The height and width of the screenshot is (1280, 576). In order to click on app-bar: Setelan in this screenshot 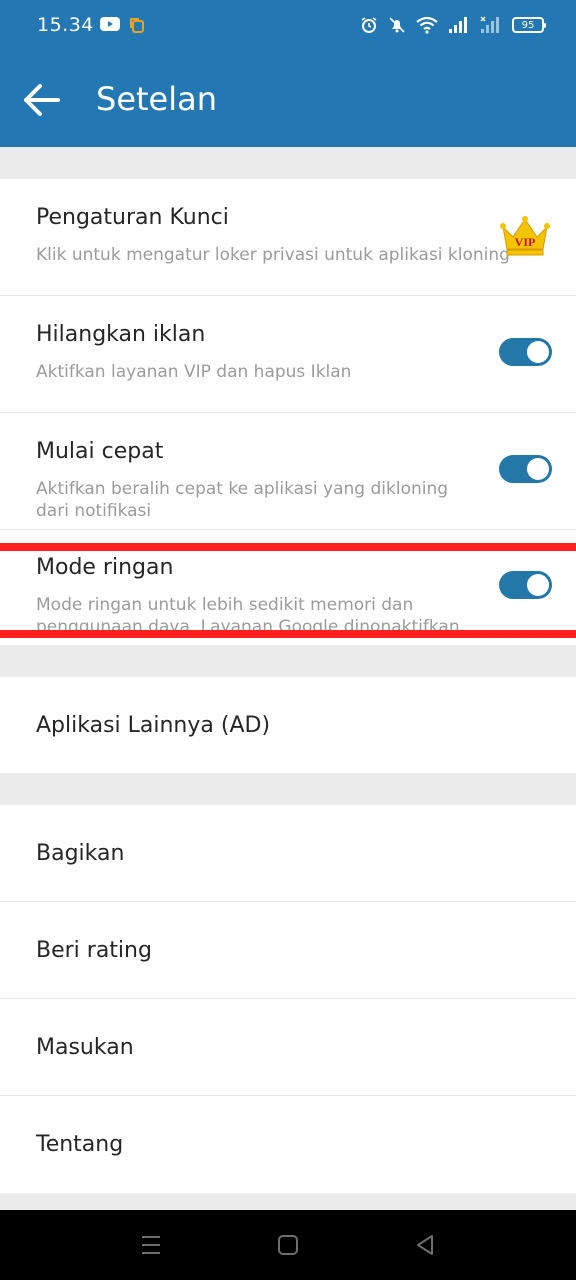, I will do `click(288, 98)`.